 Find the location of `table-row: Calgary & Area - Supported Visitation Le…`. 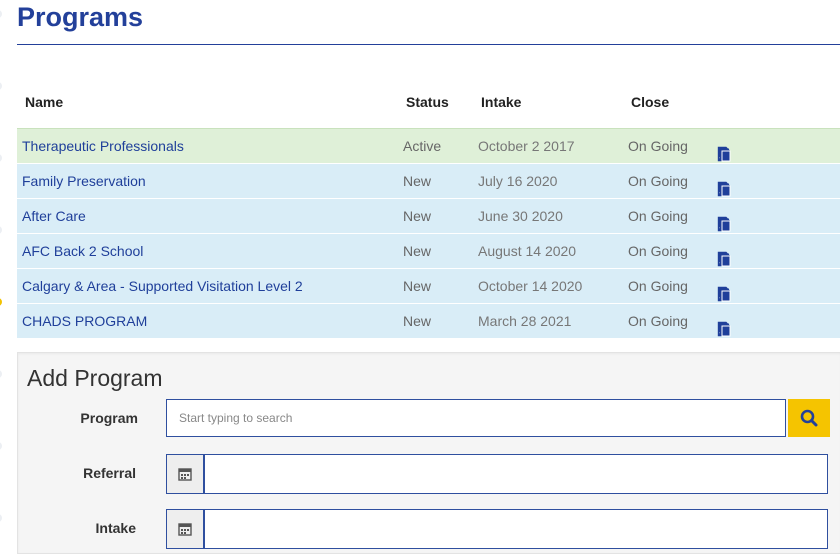

table-row: Calgary & Area - Supported Visitation Le… is located at coordinates (428, 286).